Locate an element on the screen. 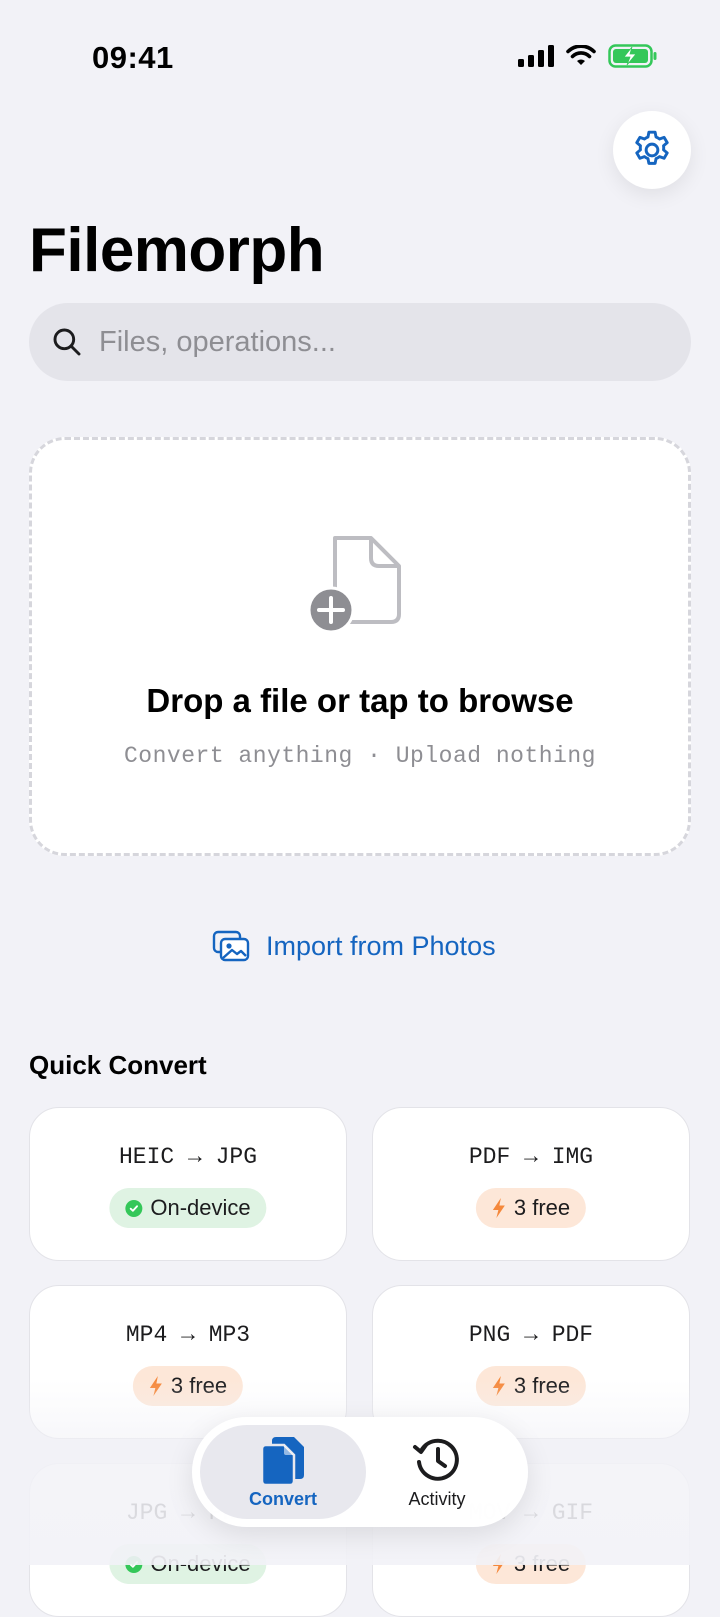  status-bar: 09:41 is located at coordinates (360, 55).